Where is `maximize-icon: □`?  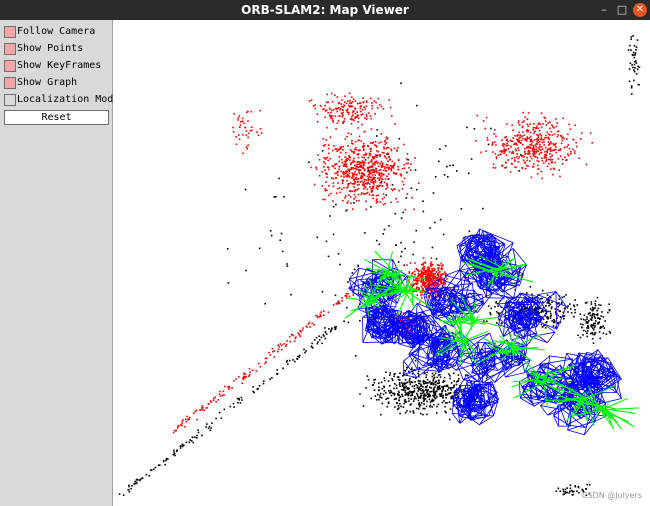 maximize-icon: □ is located at coordinates (622, 10).